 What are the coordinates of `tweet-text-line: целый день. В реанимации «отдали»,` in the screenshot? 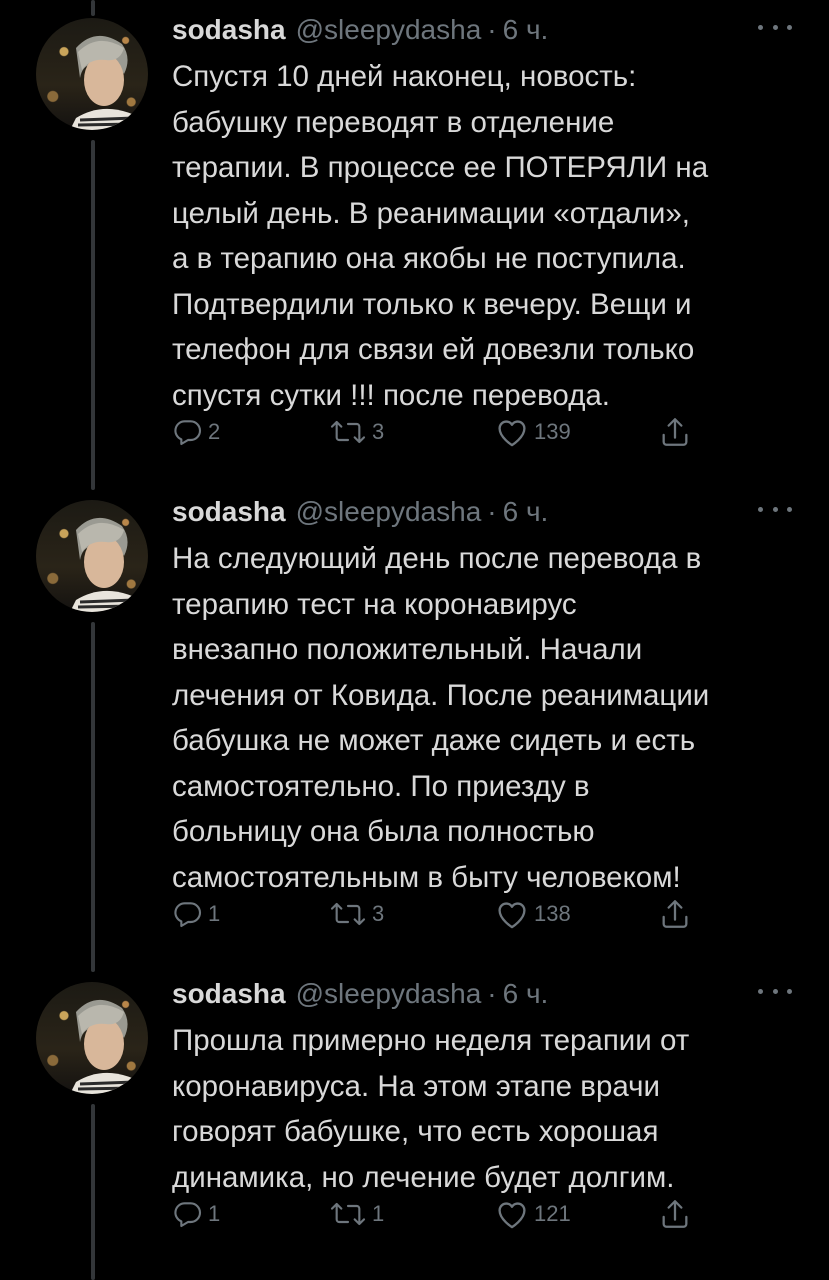 It's located at (431, 213).